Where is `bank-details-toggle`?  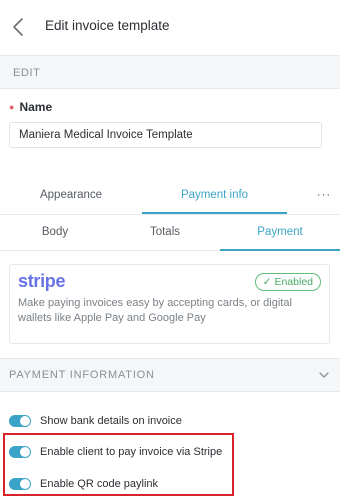
bank-details-toggle is located at coordinates (20, 421).